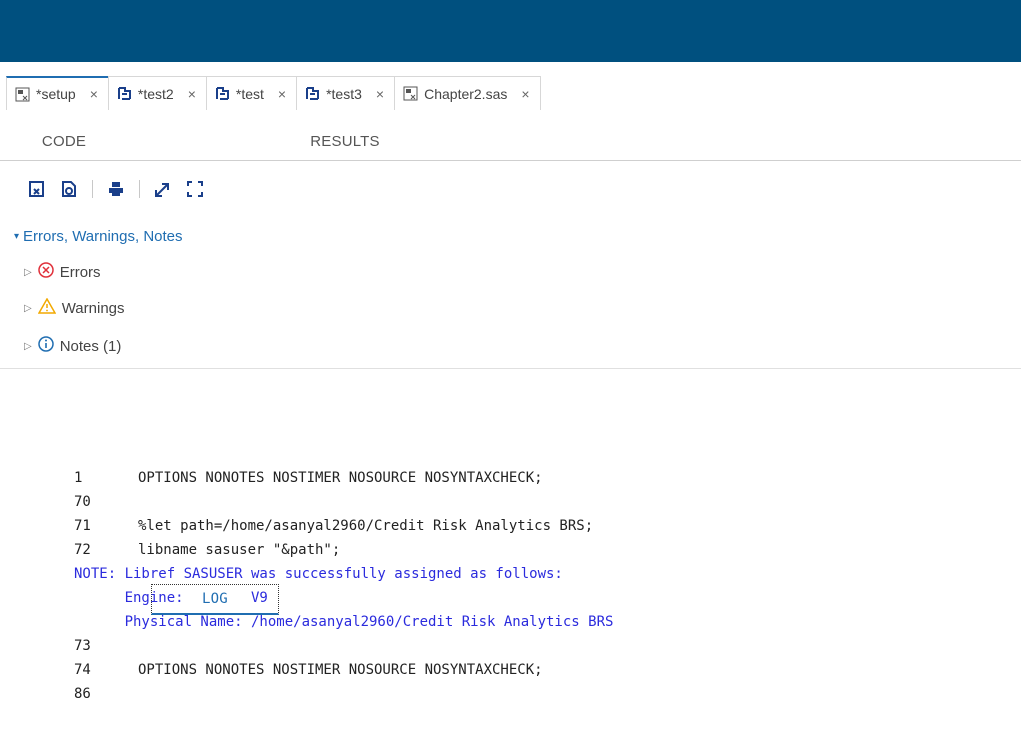  Describe the element at coordinates (45, 272) in the screenshot. I see `error-icon` at that location.